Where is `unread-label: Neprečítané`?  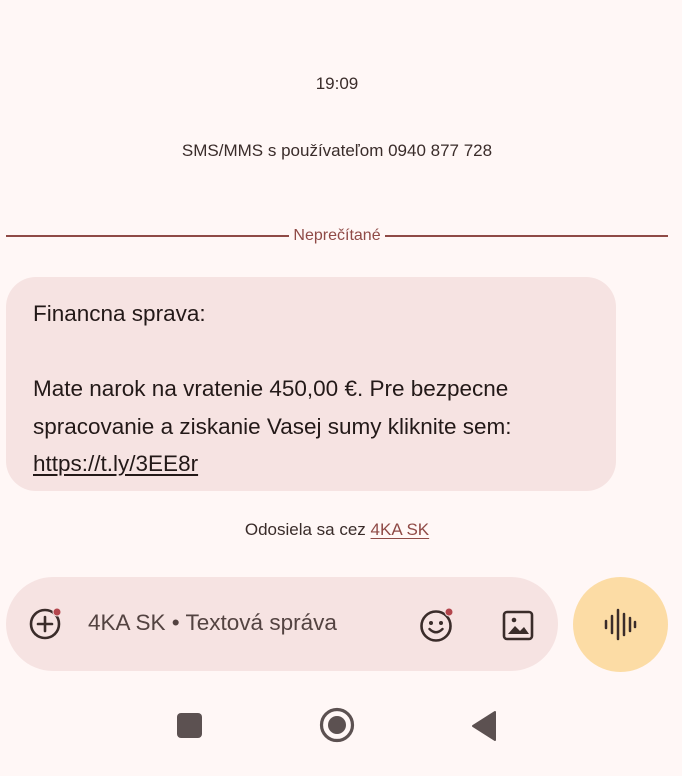
unread-label: Neprečítané is located at coordinates (337, 235).